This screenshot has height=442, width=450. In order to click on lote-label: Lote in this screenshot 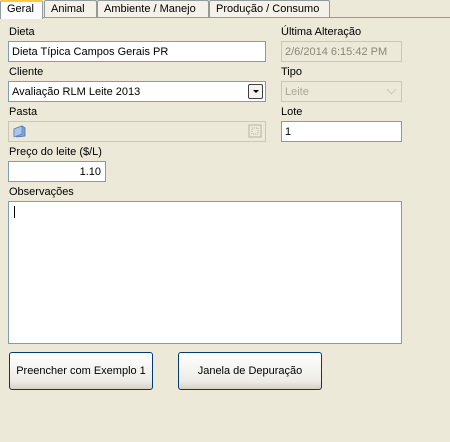, I will do `click(292, 112)`.